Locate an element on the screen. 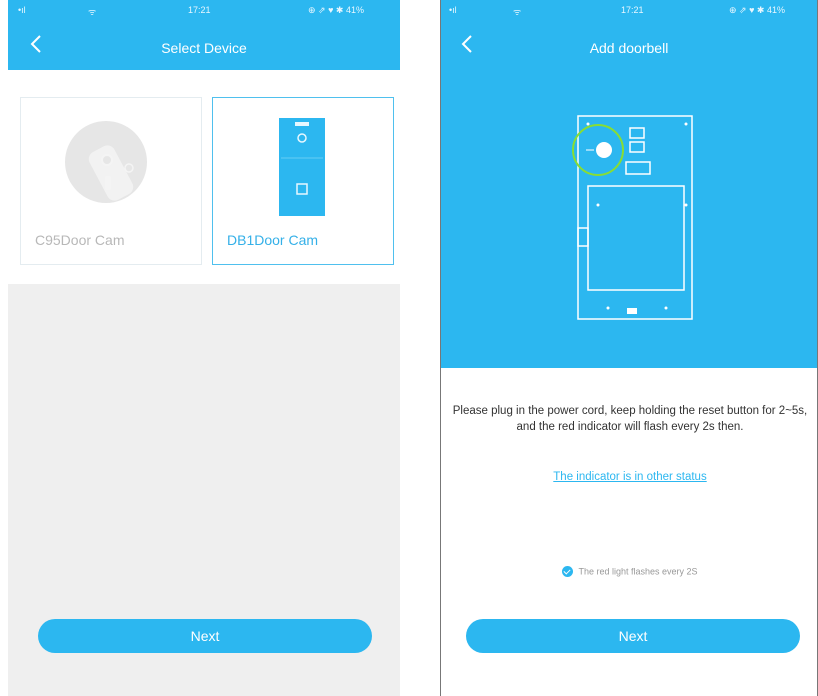  device-name: DB1Door Cam is located at coordinates (273, 240).